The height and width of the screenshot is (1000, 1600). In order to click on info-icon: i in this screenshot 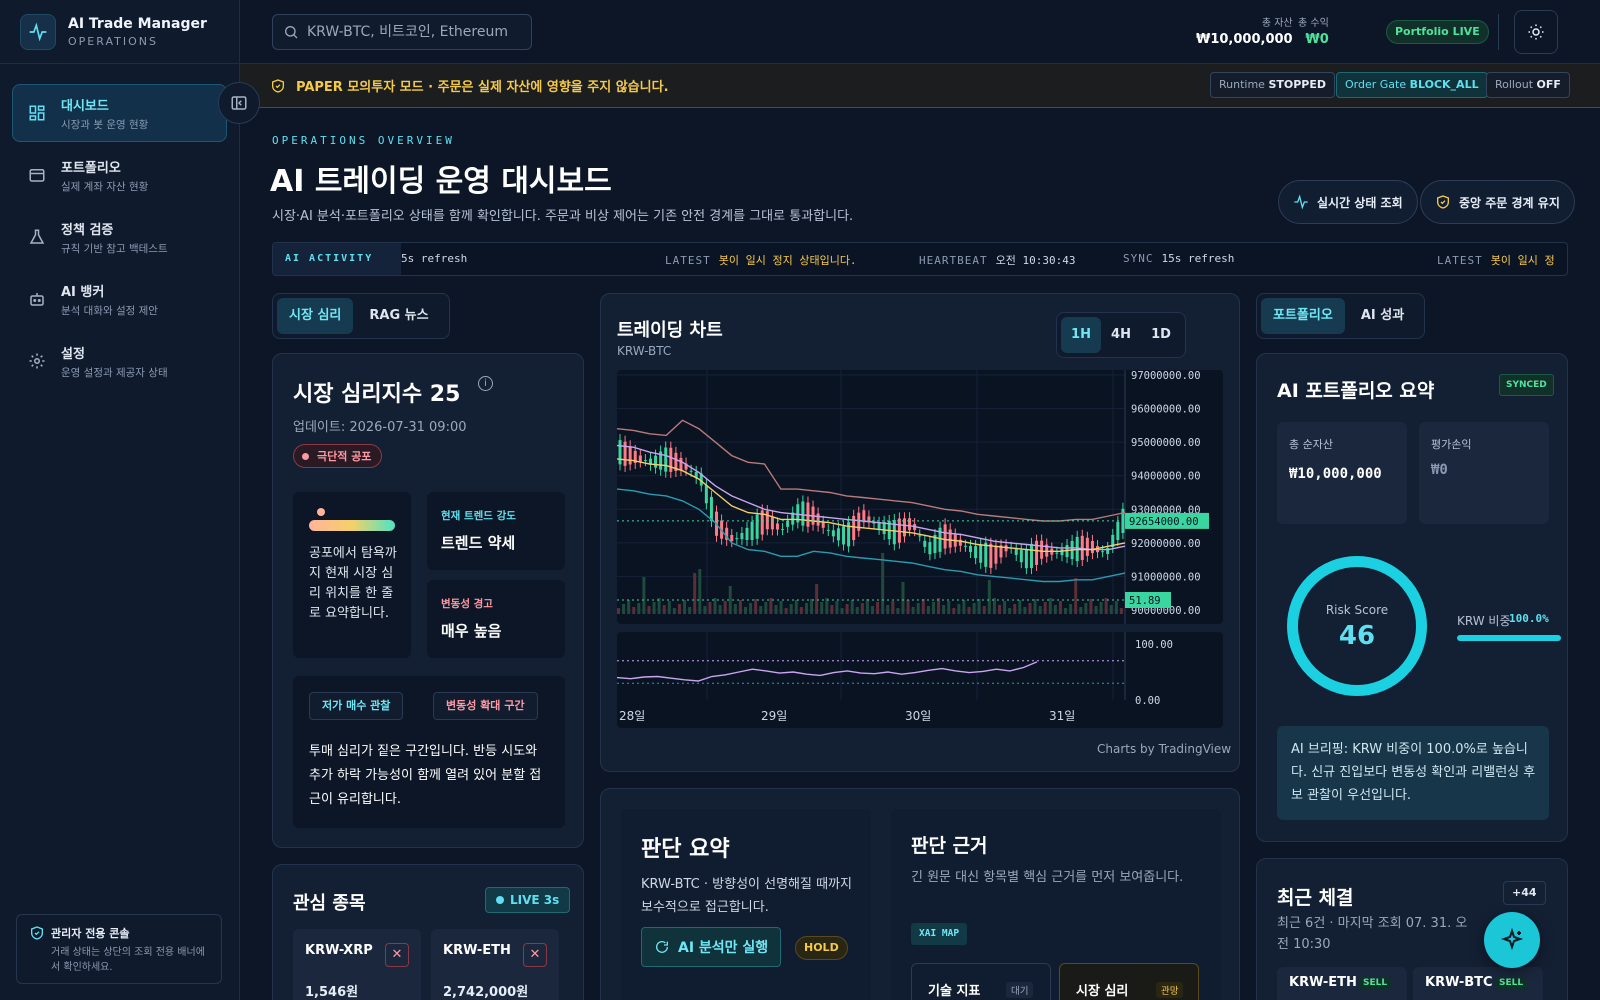, I will do `click(485, 383)`.